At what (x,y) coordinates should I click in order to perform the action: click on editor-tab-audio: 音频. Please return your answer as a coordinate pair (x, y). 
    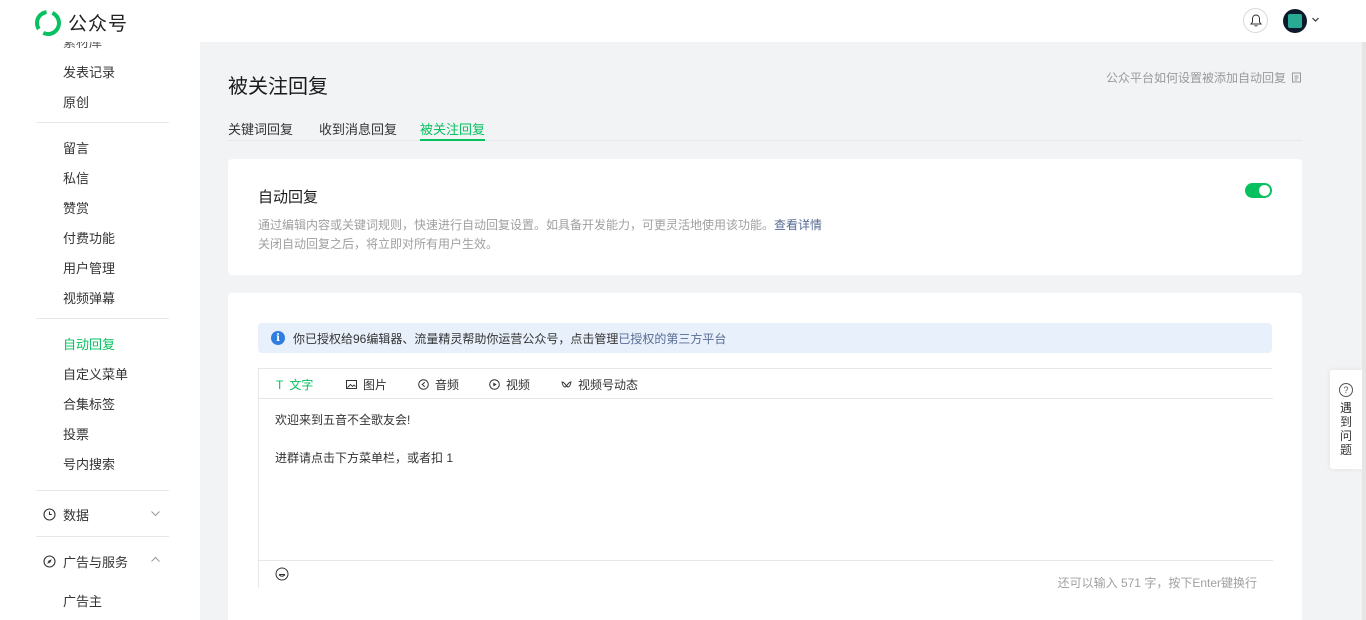
    Looking at the image, I should click on (438, 384).